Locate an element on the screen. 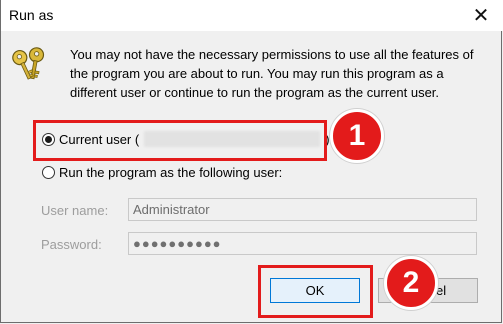 Image resolution: width=503 pixels, height=324 pixels. password-value: ●●●●●●●●●● is located at coordinates (177, 243).